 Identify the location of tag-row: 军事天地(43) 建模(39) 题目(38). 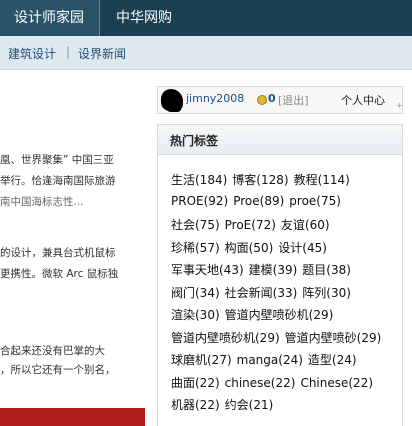
(263, 269).